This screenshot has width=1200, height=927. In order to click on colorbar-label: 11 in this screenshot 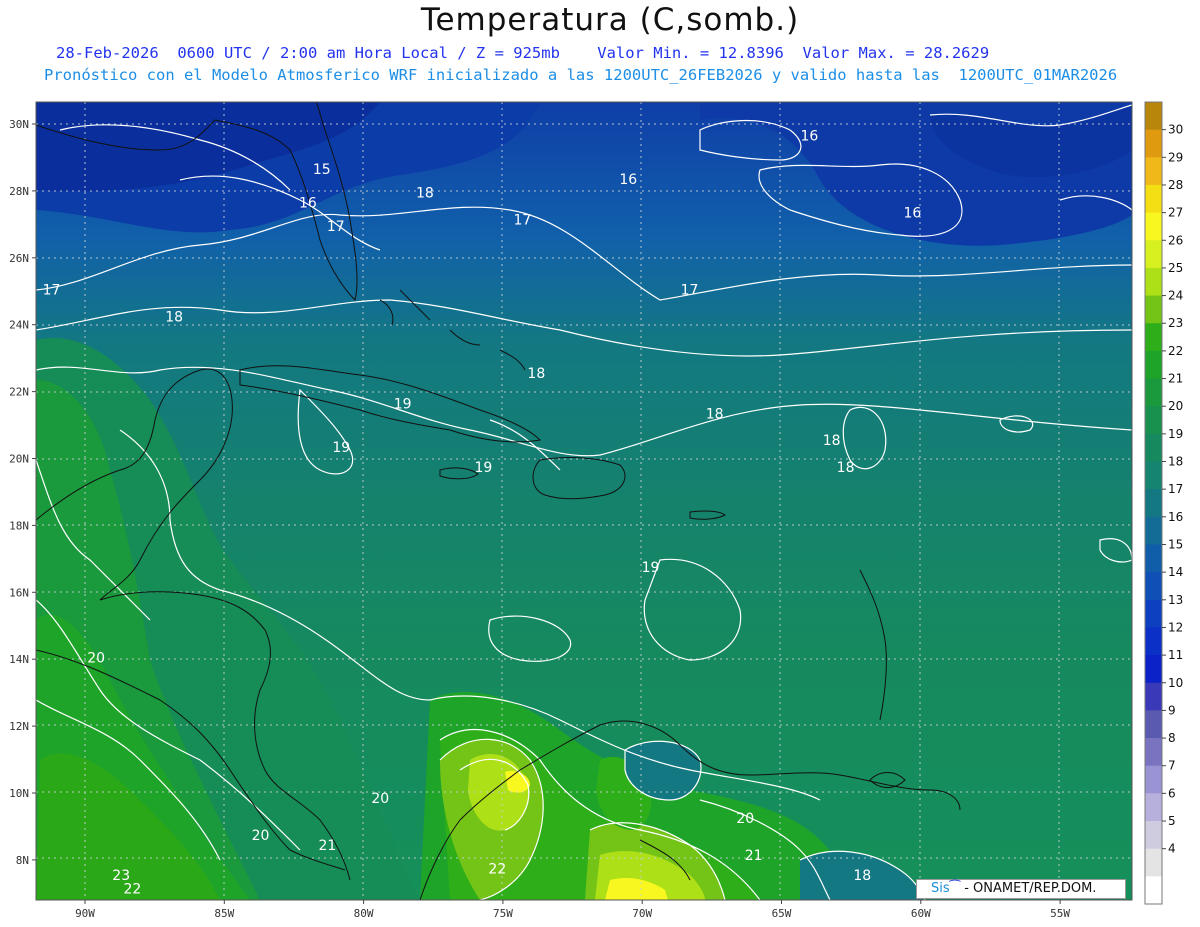, I will do `click(1175, 655)`.